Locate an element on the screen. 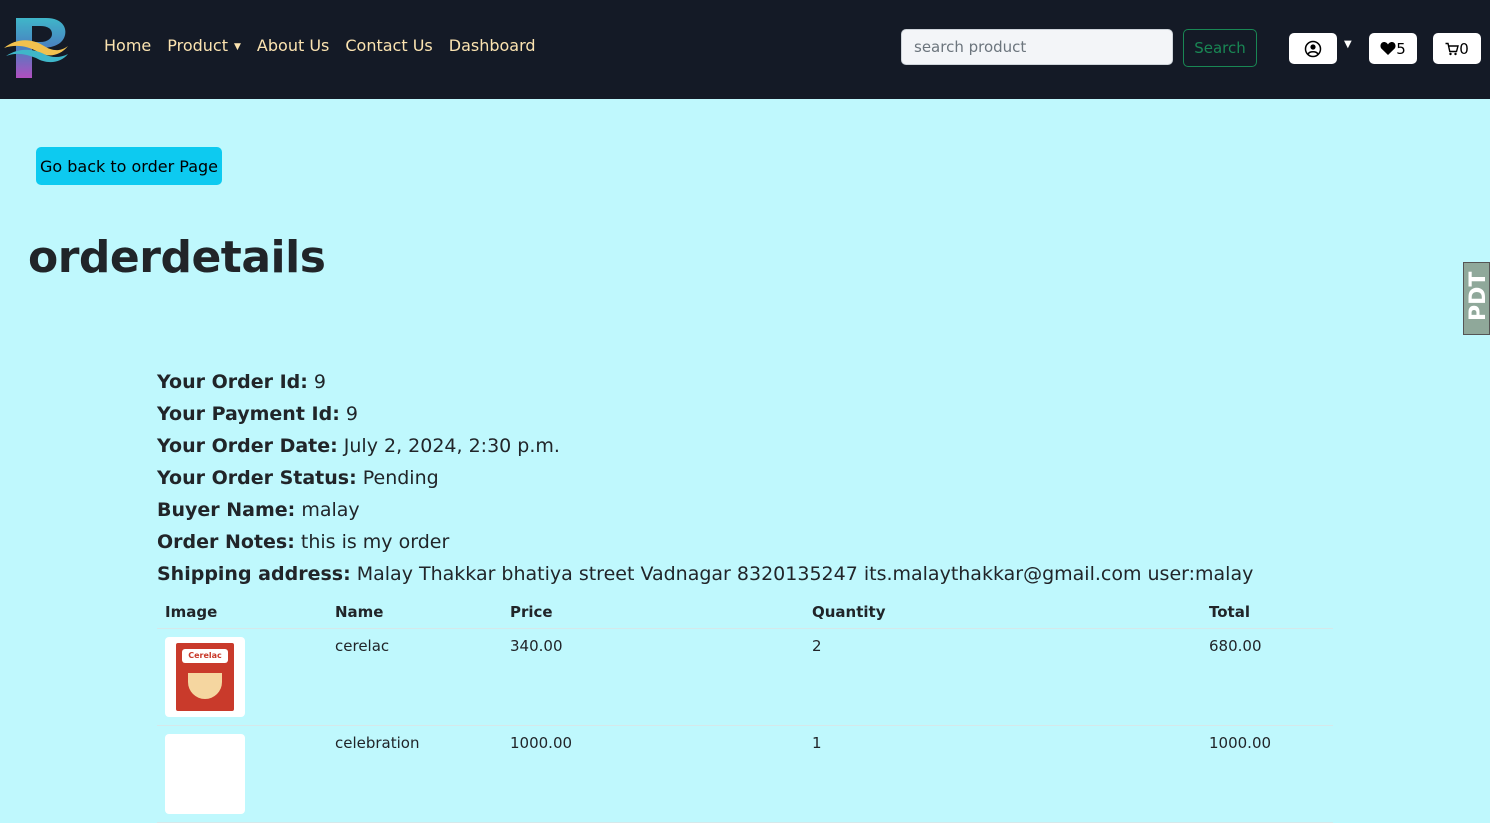  detail-label: Your Order Id: is located at coordinates (232, 382).